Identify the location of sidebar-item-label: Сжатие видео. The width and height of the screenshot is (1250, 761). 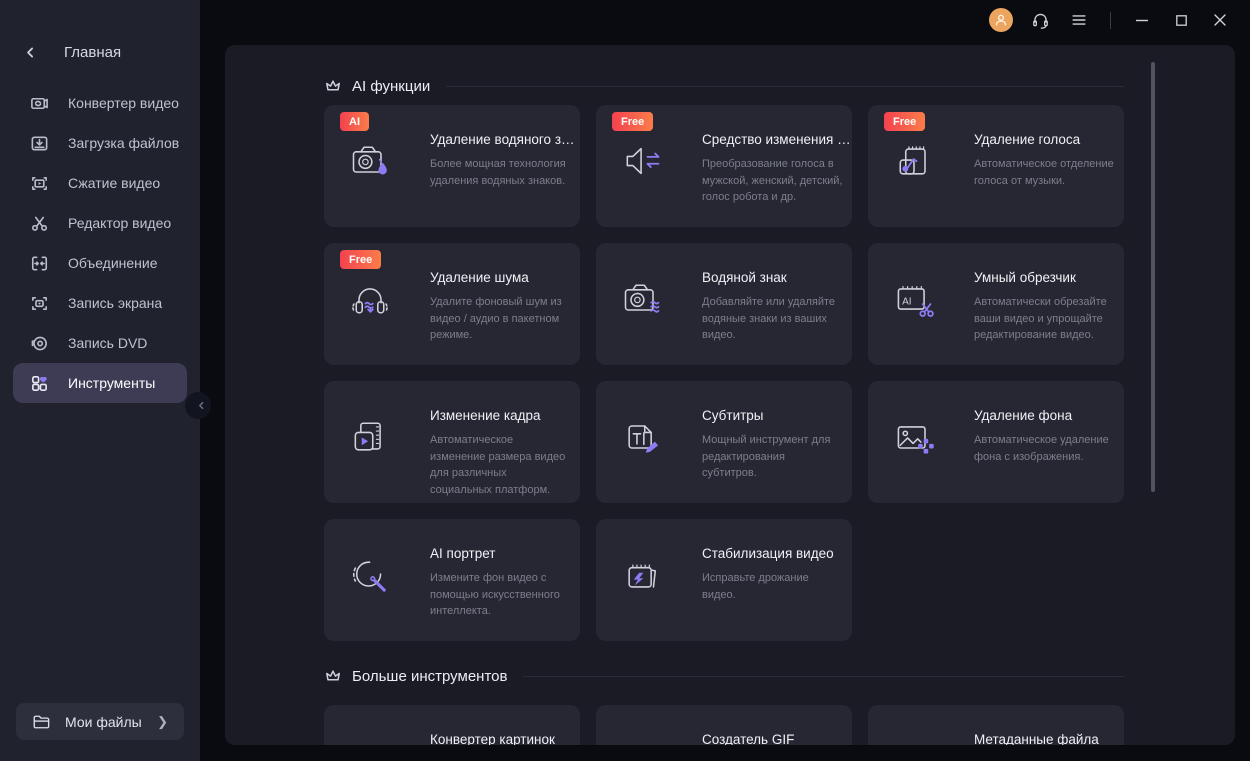
(114, 183).